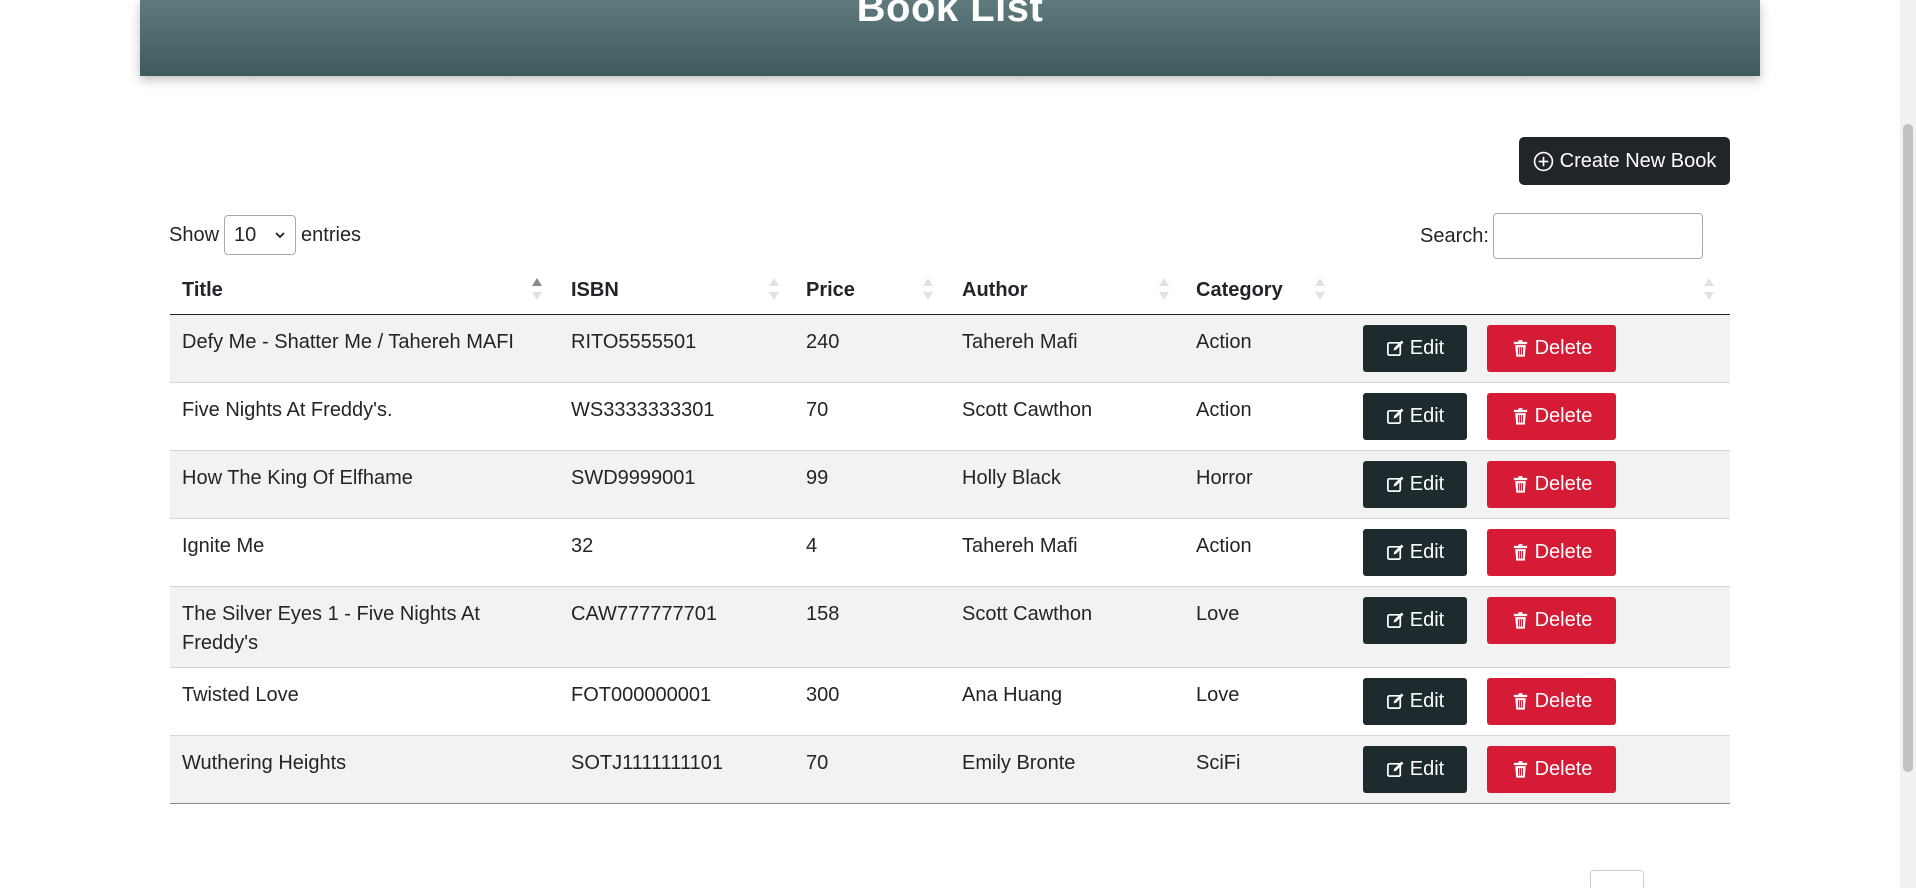  What do you see at coordinates (595, 290) in the screenshot?
I see `column-header-isbn: ISBN` at bounding box center [595, 290].